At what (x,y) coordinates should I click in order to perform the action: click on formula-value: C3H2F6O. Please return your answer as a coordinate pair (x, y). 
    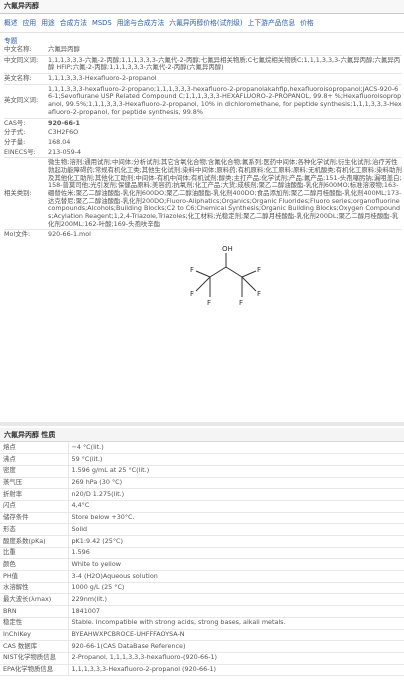
    Looking at the image, I should click on (63, 132).